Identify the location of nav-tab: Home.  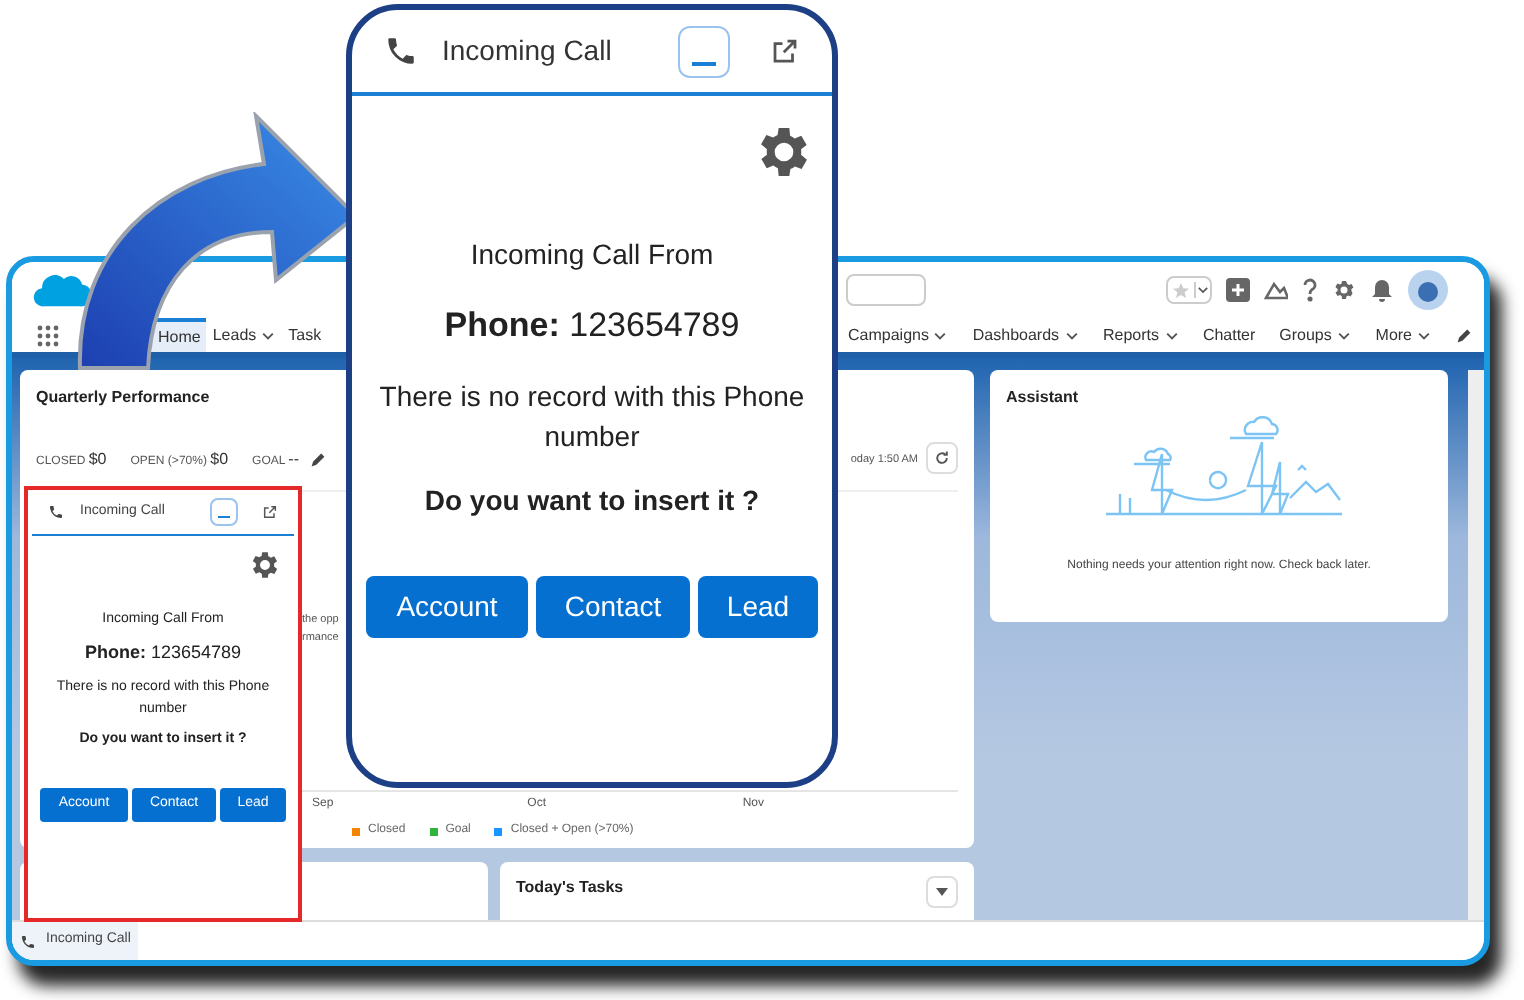
(179, 335).